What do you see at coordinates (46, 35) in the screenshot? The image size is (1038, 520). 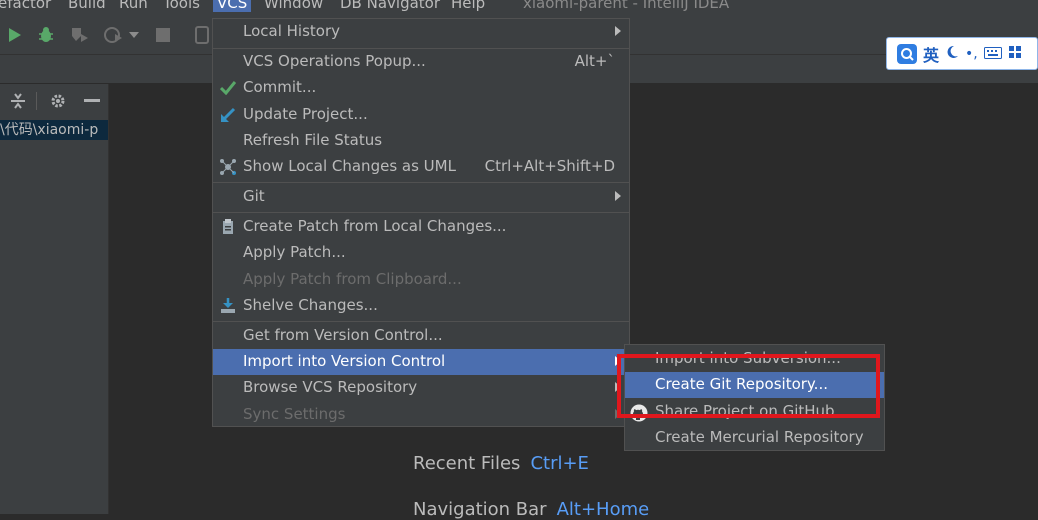 I see `debug-icon` at bounding box center [46, 35].